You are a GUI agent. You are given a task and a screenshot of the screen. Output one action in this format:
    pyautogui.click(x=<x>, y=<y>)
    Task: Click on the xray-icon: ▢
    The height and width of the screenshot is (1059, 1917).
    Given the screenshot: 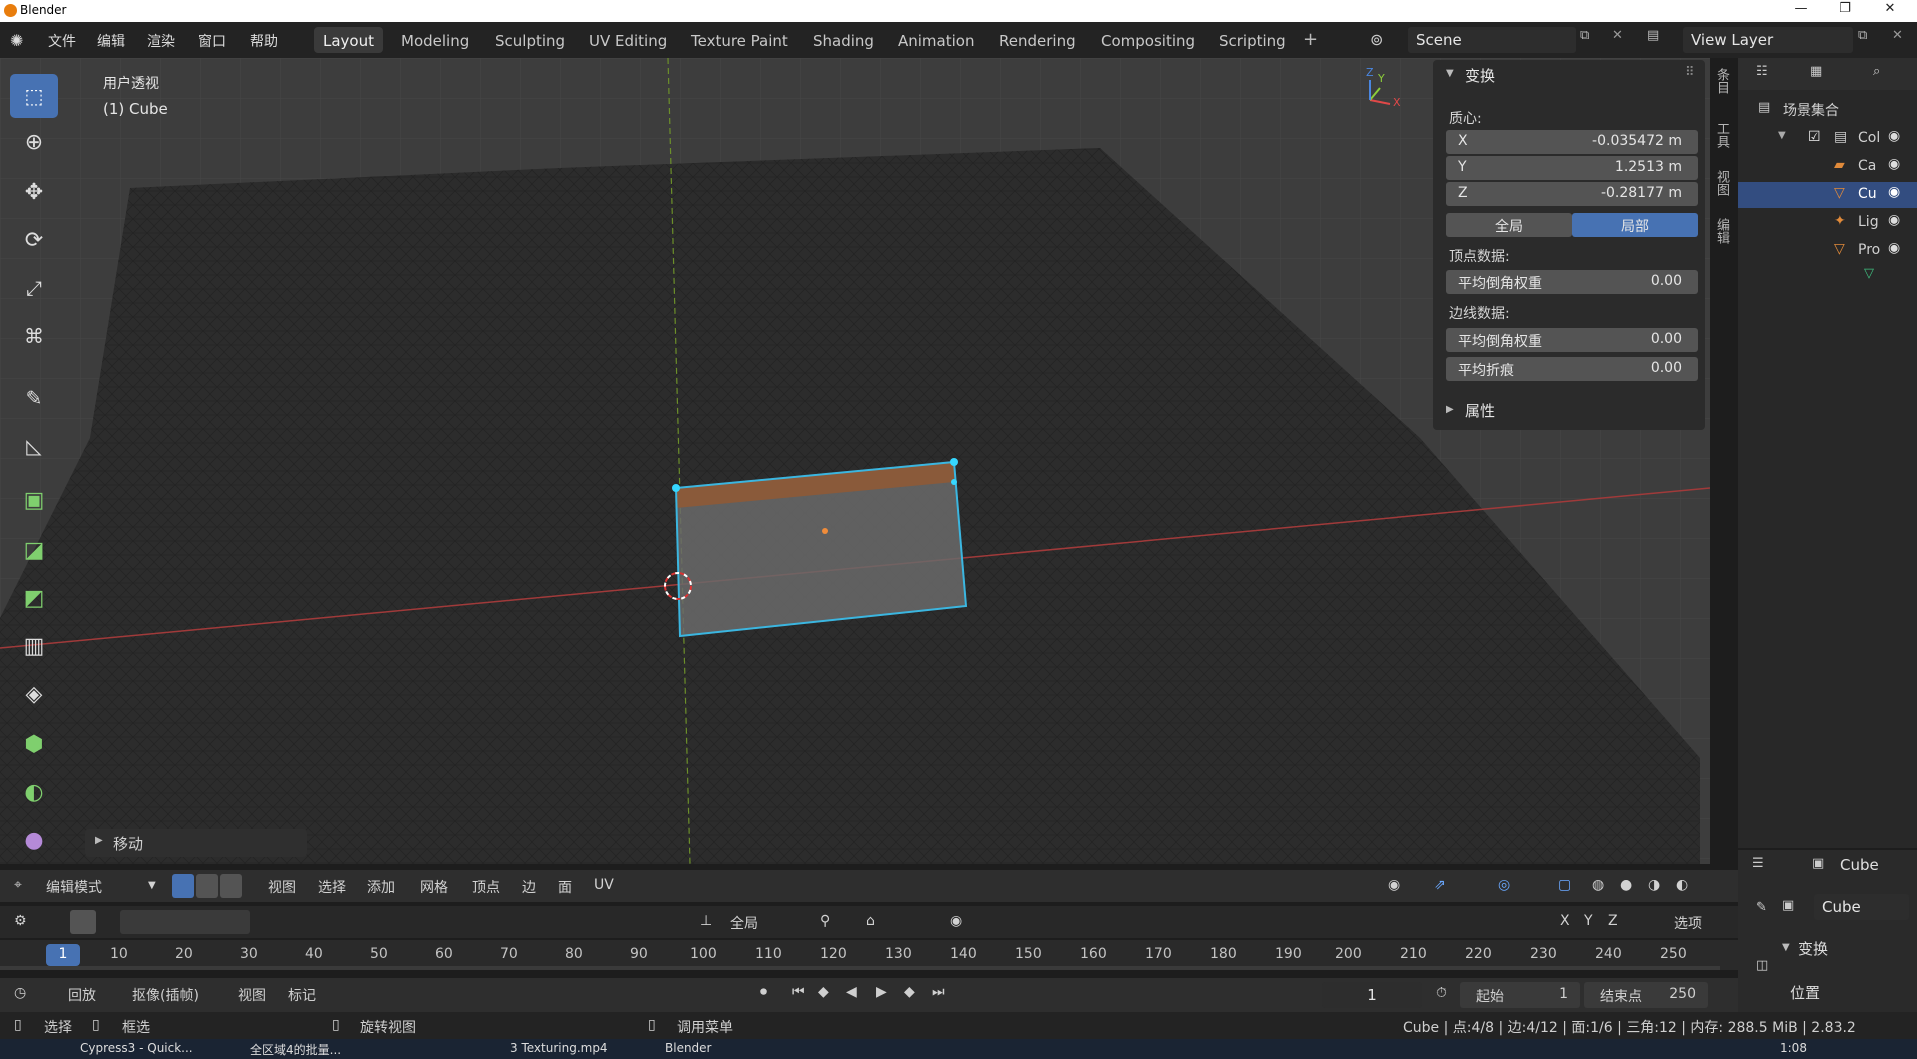 What is the action you would take?
    pyautogui.click(x=1564, y=885)
    